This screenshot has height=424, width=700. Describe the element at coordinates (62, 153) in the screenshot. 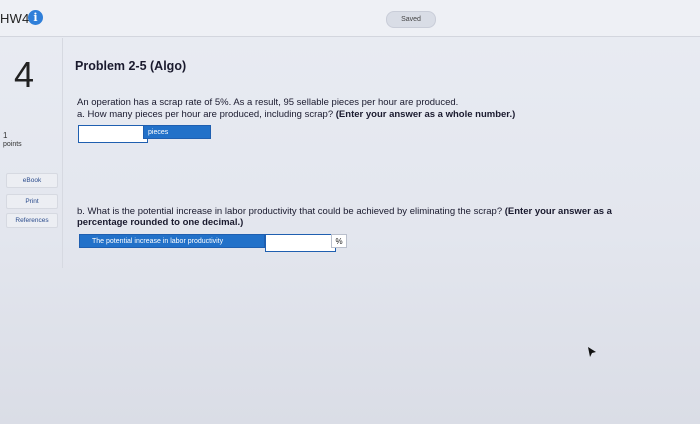

I see `sidebar-divider` at that location.